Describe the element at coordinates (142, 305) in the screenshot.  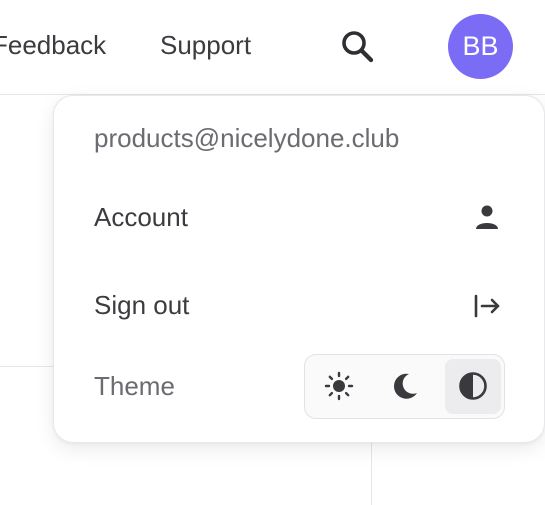
I see `sign-out-label: Sign out` at that location.